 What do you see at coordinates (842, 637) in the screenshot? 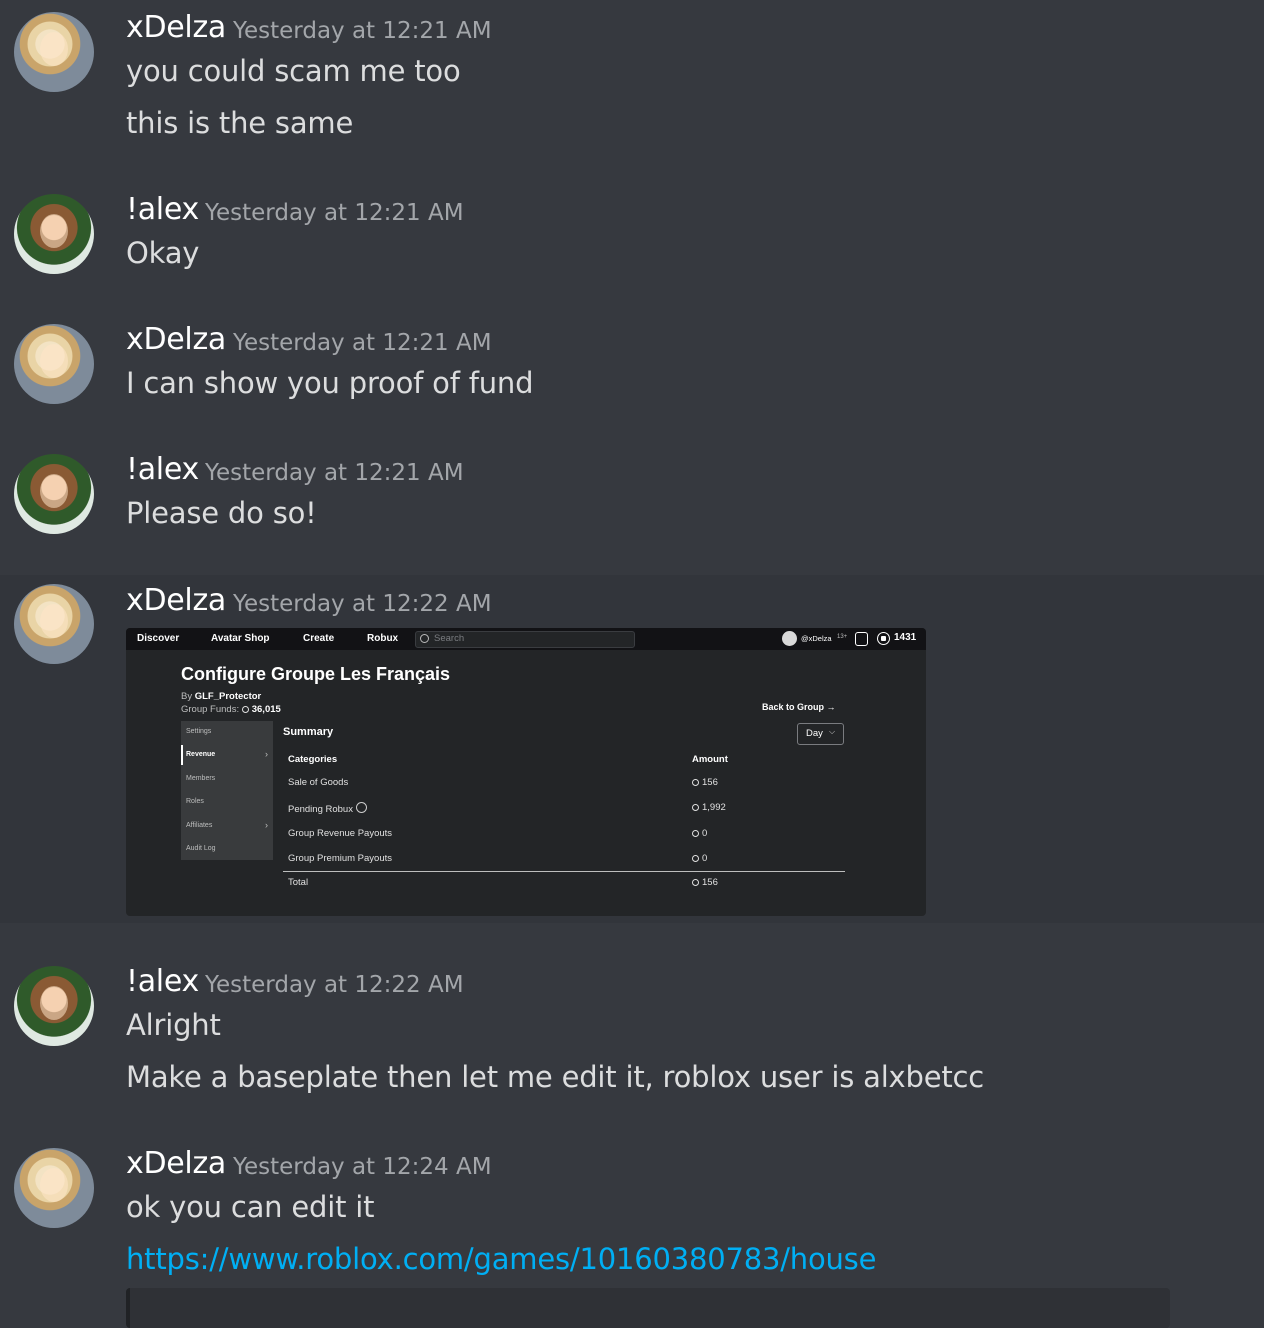
I see `age-badge: 13+` at bounding box center [842, 637].